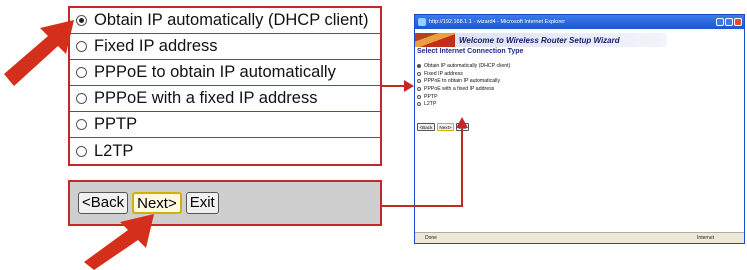 This screenshot has width=747, height=270. What do you see at coordinates (422, 167) in the screenshot?
I see `connector-line-buttons` at bounding box center [422, 167].